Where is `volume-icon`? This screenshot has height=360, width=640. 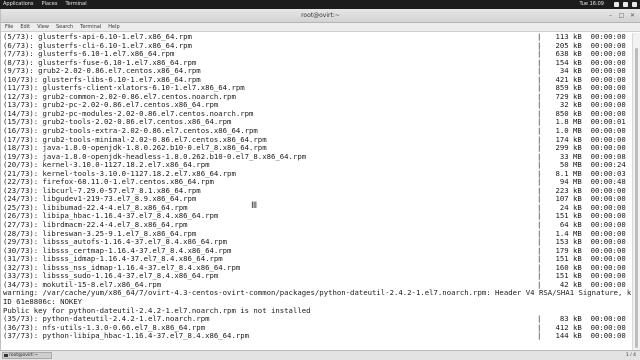 volume-icon is located at coordinates (625, 4).